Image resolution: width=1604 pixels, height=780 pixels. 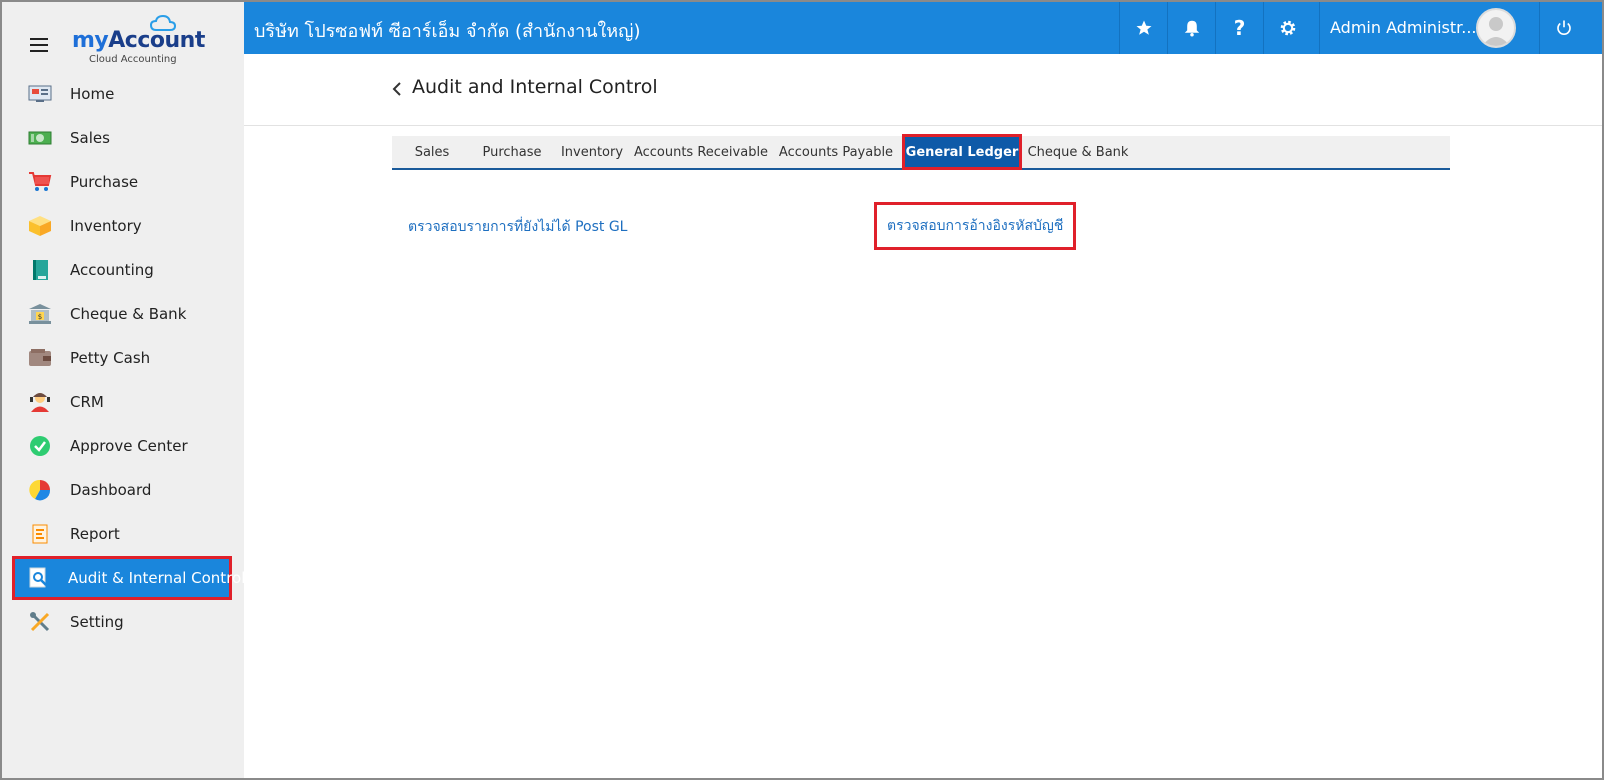 I want to click on logo: myAccount Cloud Accounting, so click(x=138, y=40).